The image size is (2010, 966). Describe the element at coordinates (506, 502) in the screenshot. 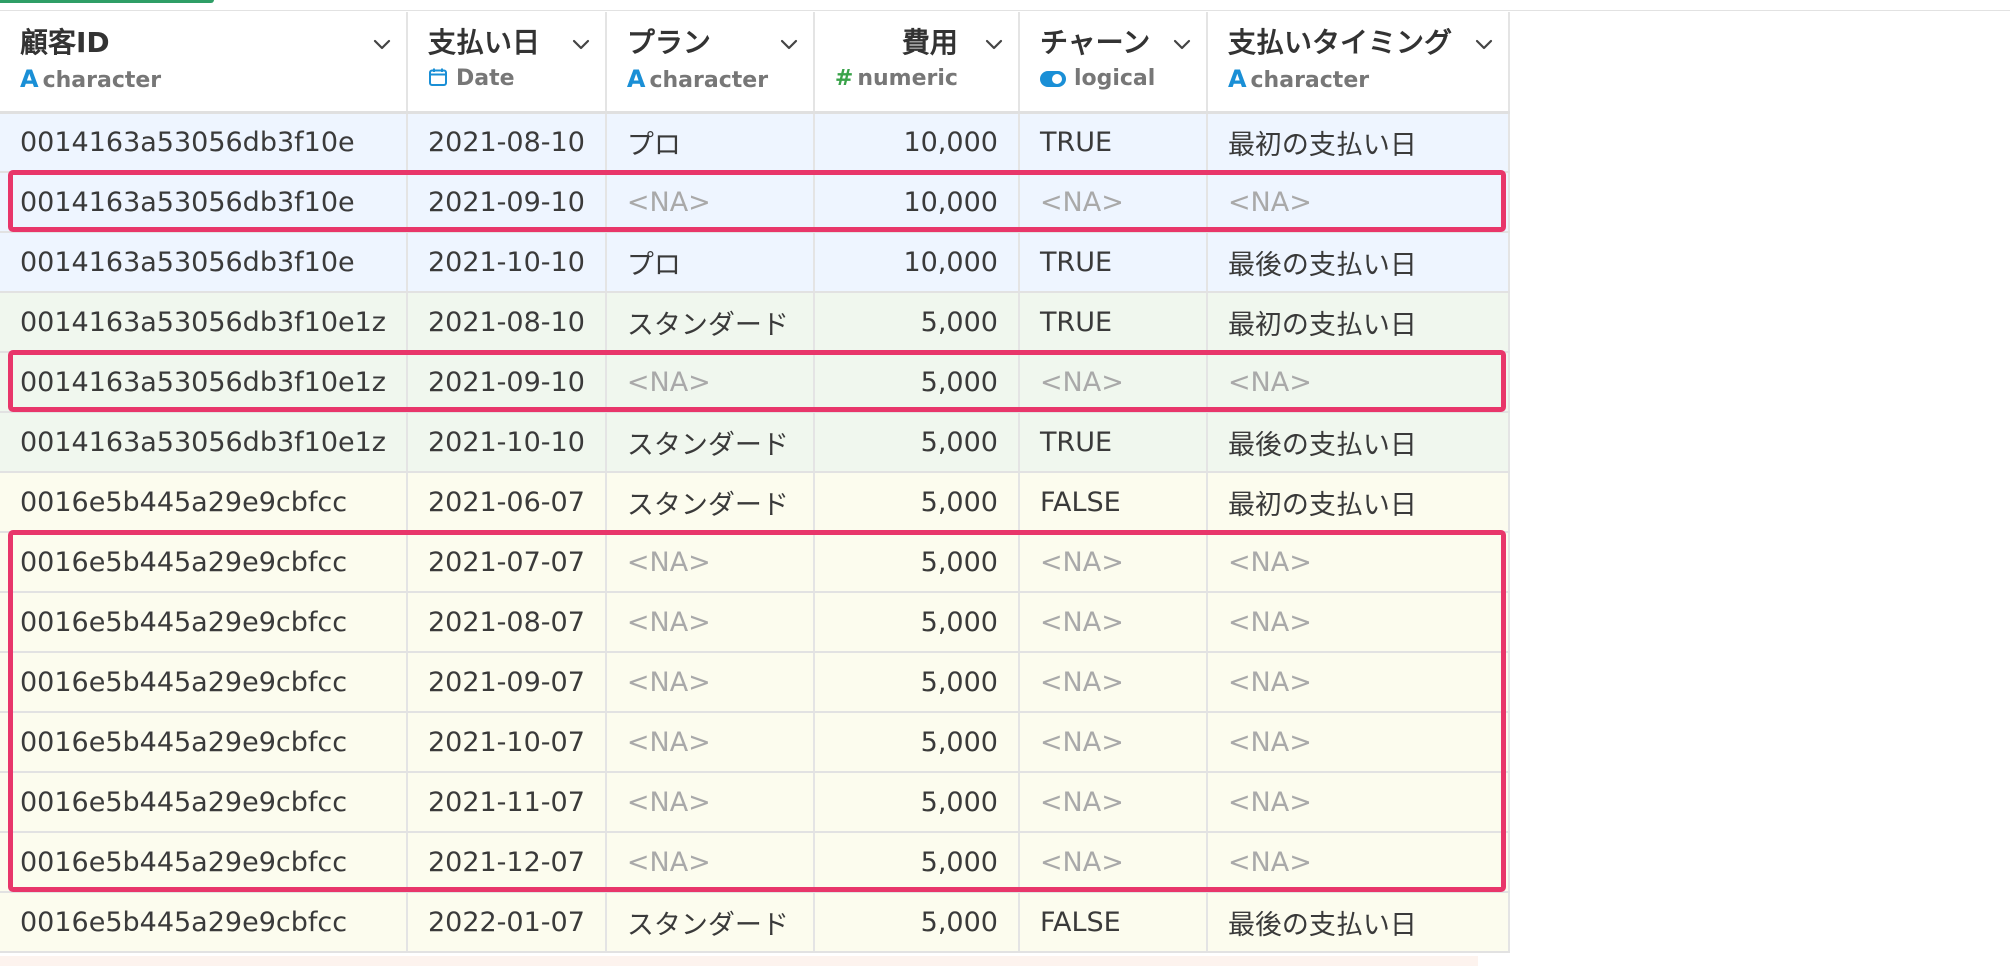

I see `table-cell: 2021-06-07` at that location.